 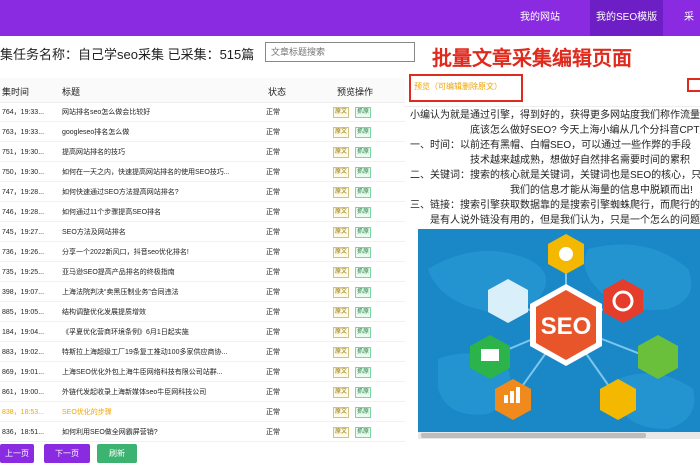 What do you see at coordinates (71, 92) in the screenshot?
I see `header-title: 标题` at bounding box center [71, 92].